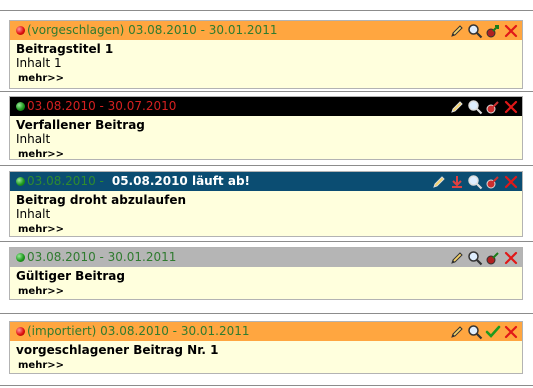 Image resolution: width=533 pixels, height=388 pixels. What do you see at coordinates (101, 200) in the screenshot?
I see `entry-title: Beitrag droht abzulaufen` at bounding box center [101, 200].